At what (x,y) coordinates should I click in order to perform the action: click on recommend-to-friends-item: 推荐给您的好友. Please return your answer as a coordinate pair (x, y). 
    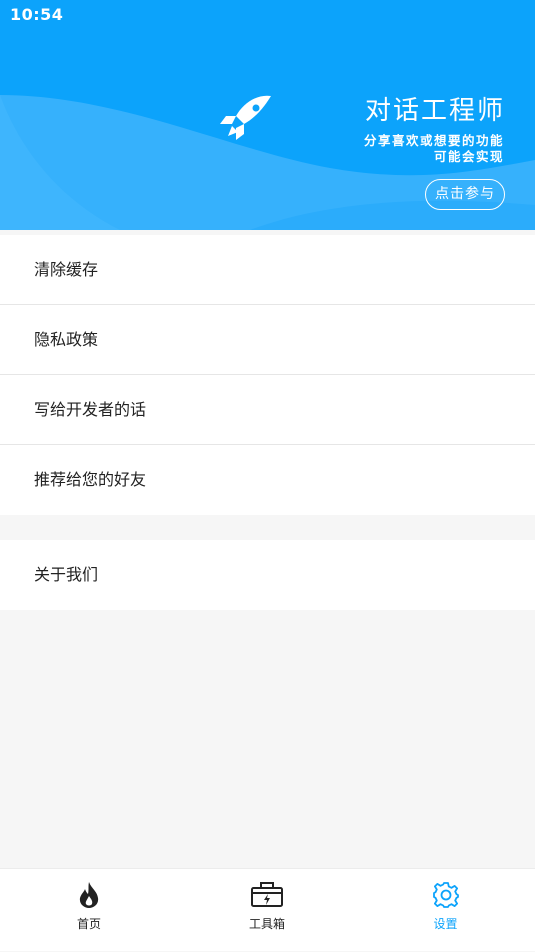
    Looking at the image, I should click on (267, 480).